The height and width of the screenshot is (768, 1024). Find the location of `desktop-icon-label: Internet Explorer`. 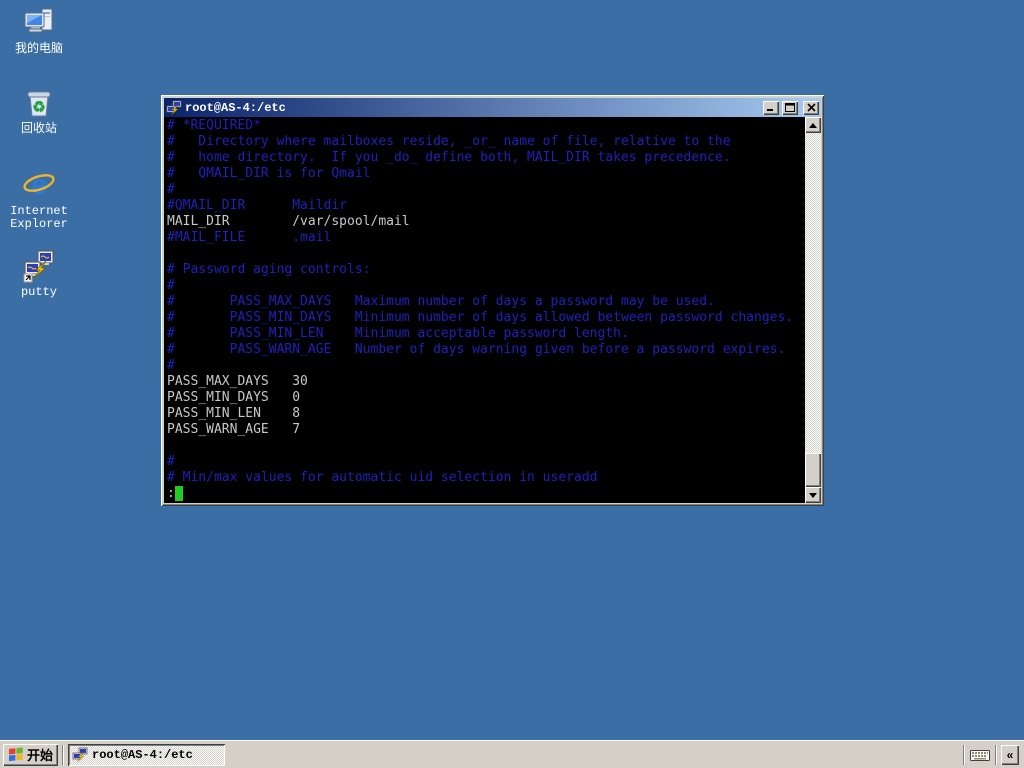

desktop-icon-label: Internet Explorer is located at coordinates (39, 217).